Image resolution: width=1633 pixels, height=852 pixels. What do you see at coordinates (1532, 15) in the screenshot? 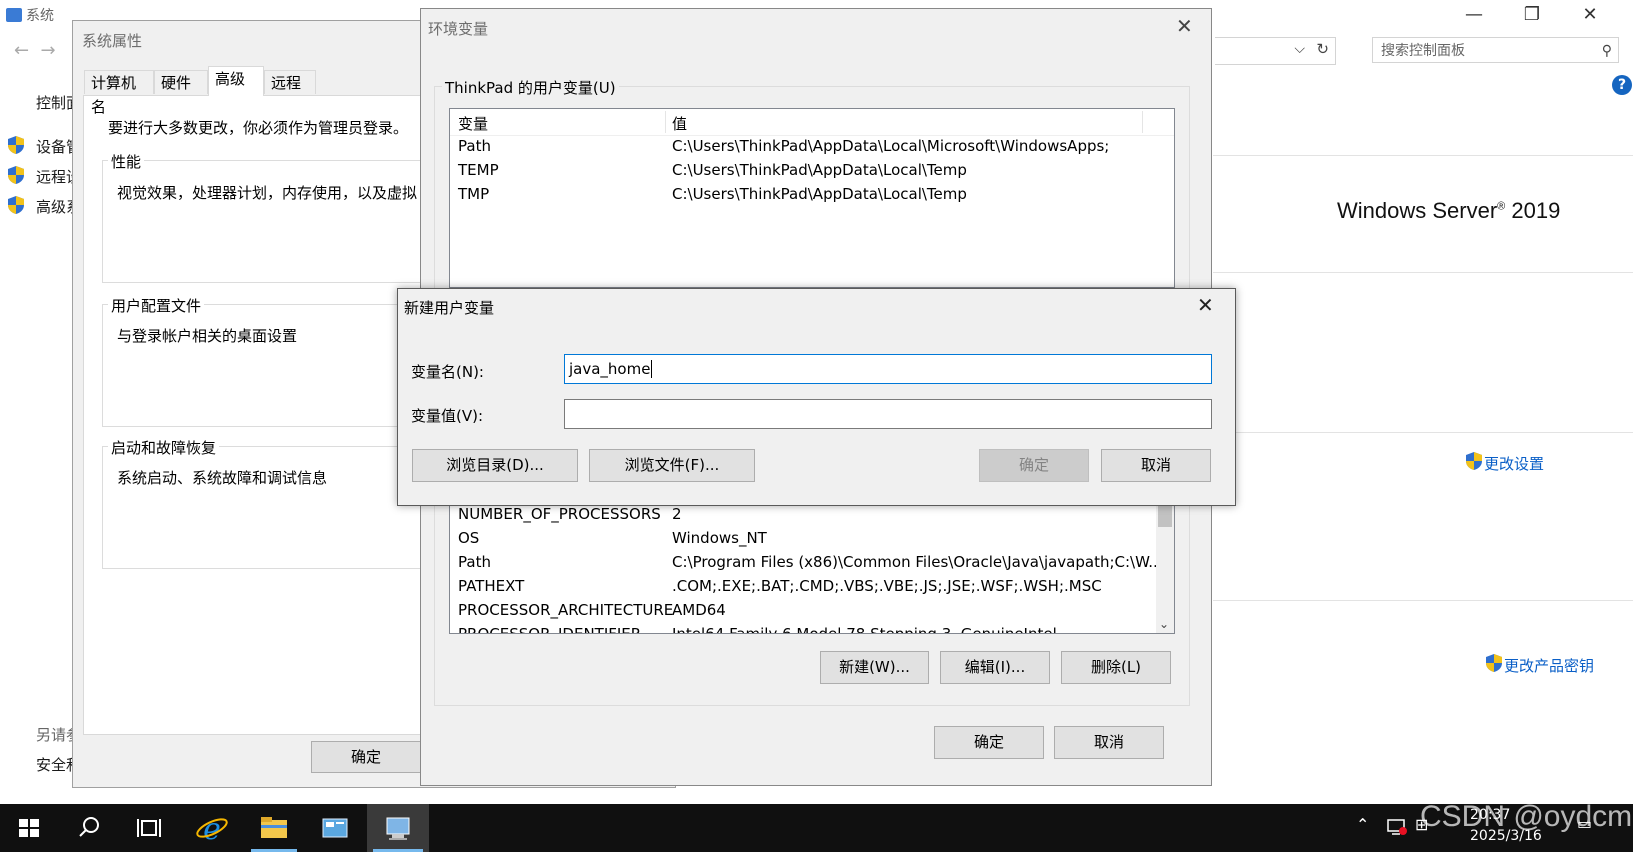
I see `maximize-button: ❐` at bounding box center [1532, 15].